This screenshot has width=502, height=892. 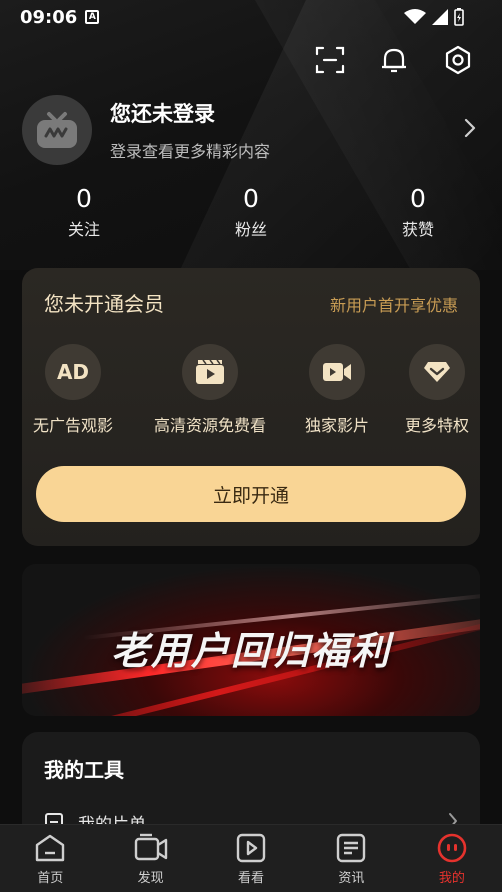 I want to click on stat-label: 获赞, so click(x=417, y=229).